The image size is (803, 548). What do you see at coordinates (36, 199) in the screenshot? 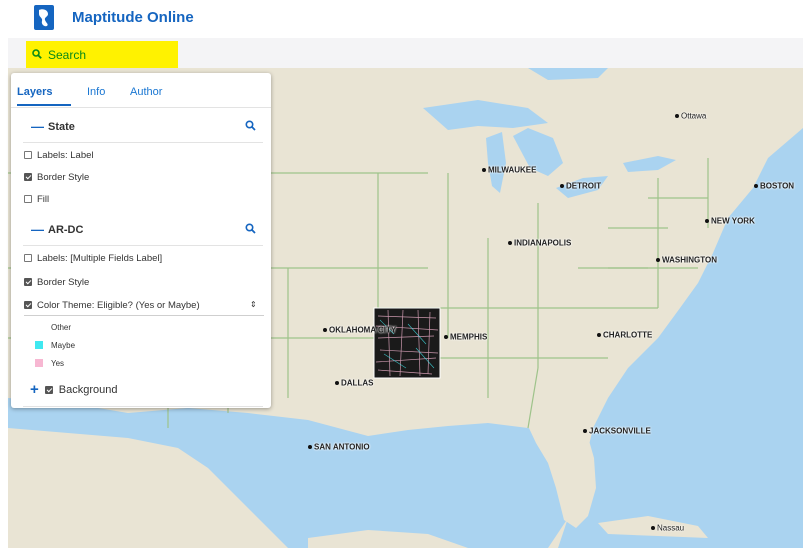
I see `option-state-fill: Fill` at bounding box center [36, 199].